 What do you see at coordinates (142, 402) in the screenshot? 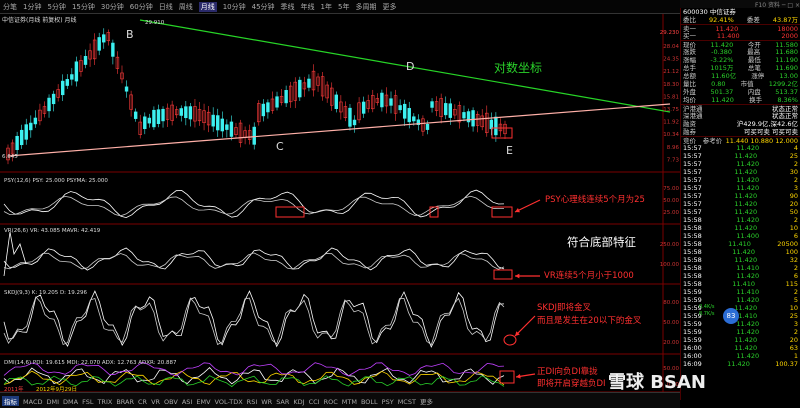
I see `indicator-tab: CR` at bounding box center [142, 402].